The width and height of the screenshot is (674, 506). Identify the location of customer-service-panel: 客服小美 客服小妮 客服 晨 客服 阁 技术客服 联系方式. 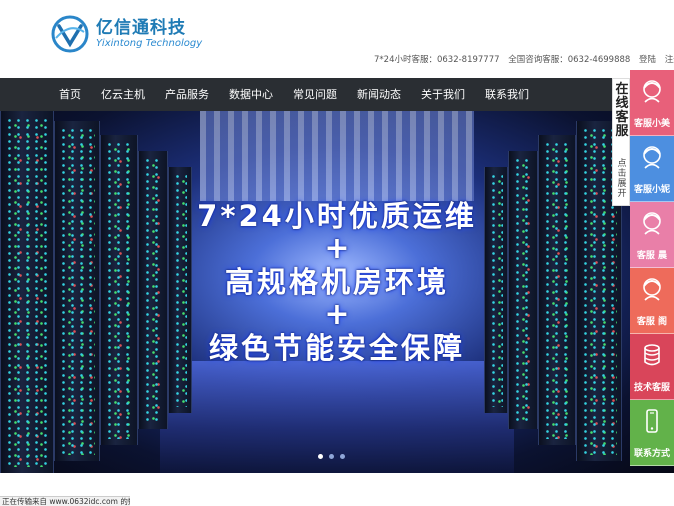
(652, 268).